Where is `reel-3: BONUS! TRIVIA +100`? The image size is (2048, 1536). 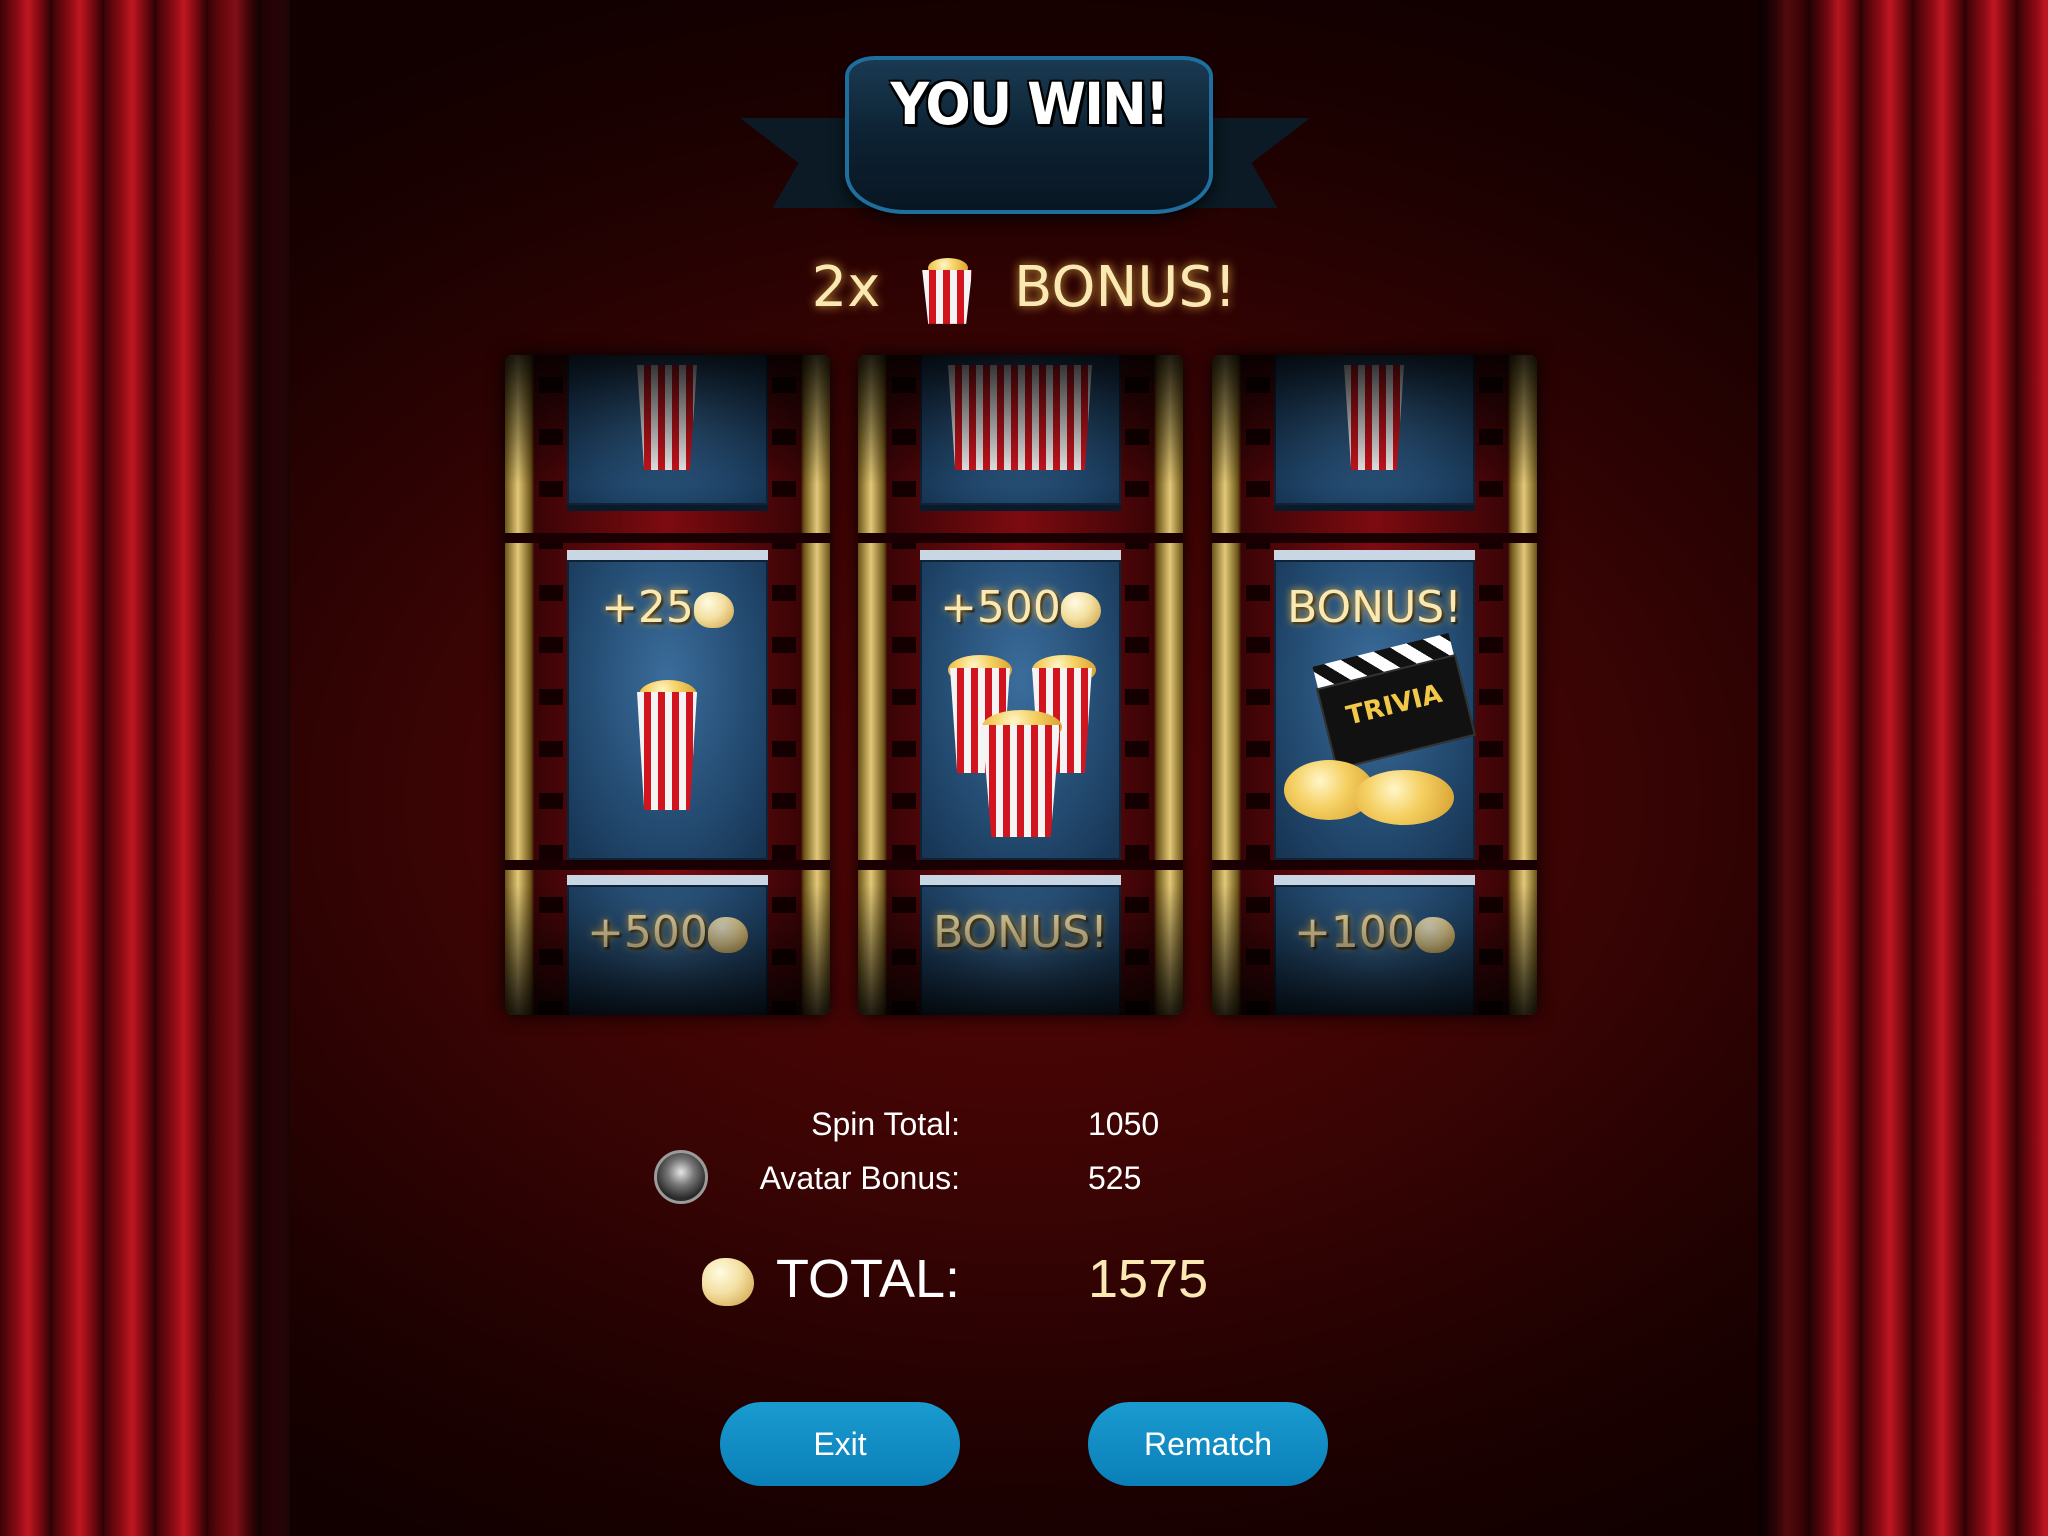 reel-3: BONUS! TRIVIA +100 is located at coordinates (1374, 685).